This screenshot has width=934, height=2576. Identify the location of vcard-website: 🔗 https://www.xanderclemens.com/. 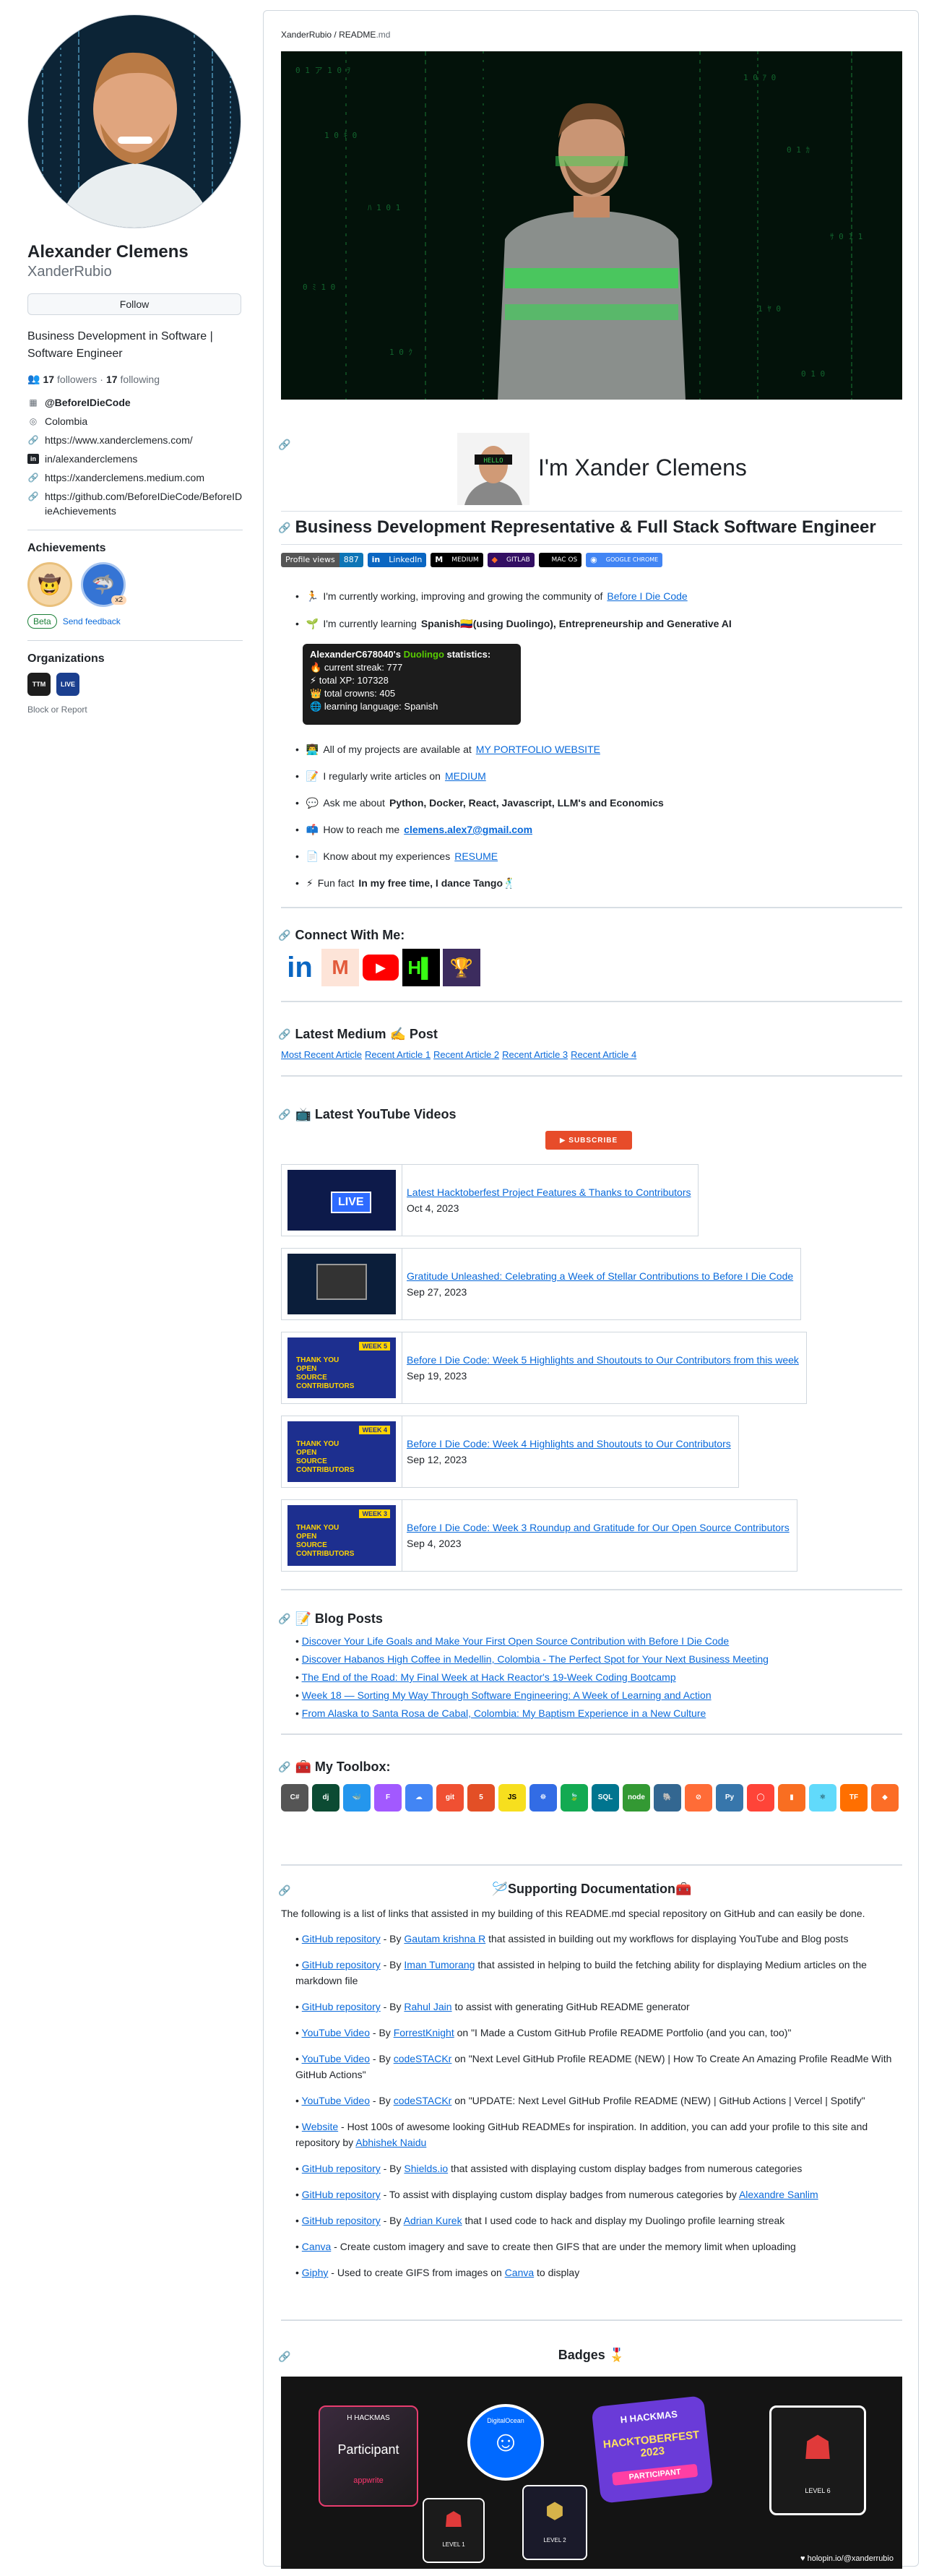
(135, 440).